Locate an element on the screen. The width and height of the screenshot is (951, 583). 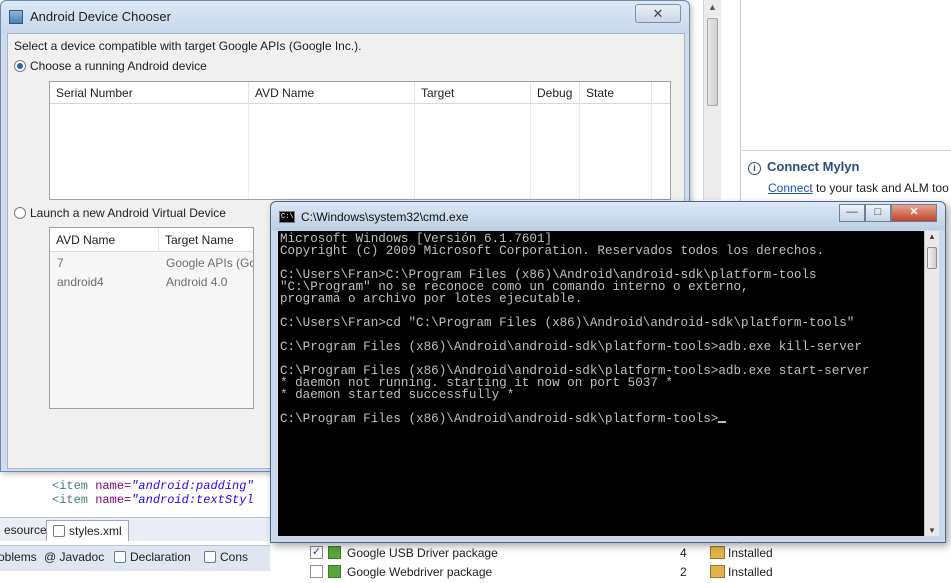
cmd-titlebar: C:\ C:\Windows\system32\cmd.exe — □ ✕ is located at coordinates (608, 216).